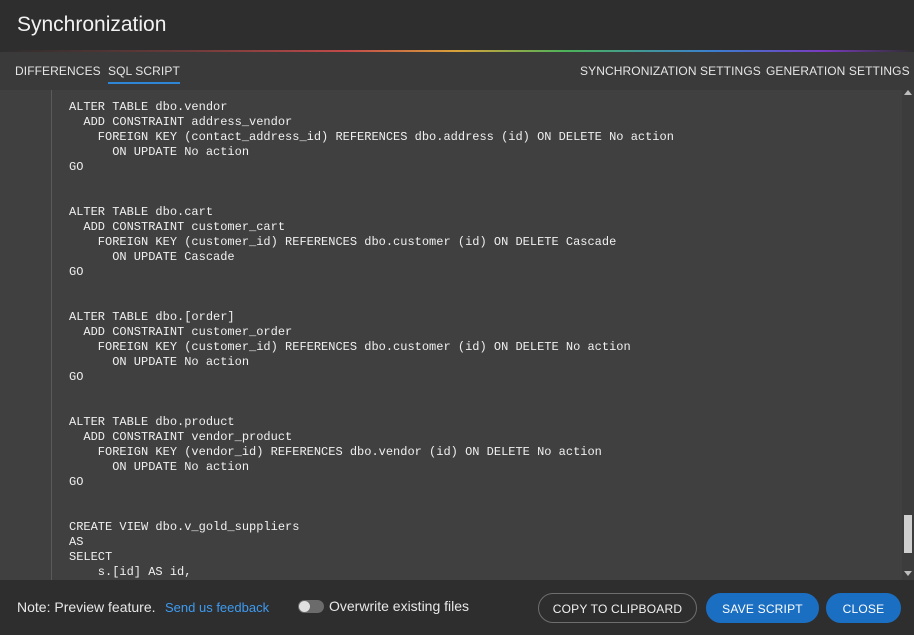 This screenshot has height=635, width=914. I want to click on tab-differences: DIFFERENCES, so click(58, 71).